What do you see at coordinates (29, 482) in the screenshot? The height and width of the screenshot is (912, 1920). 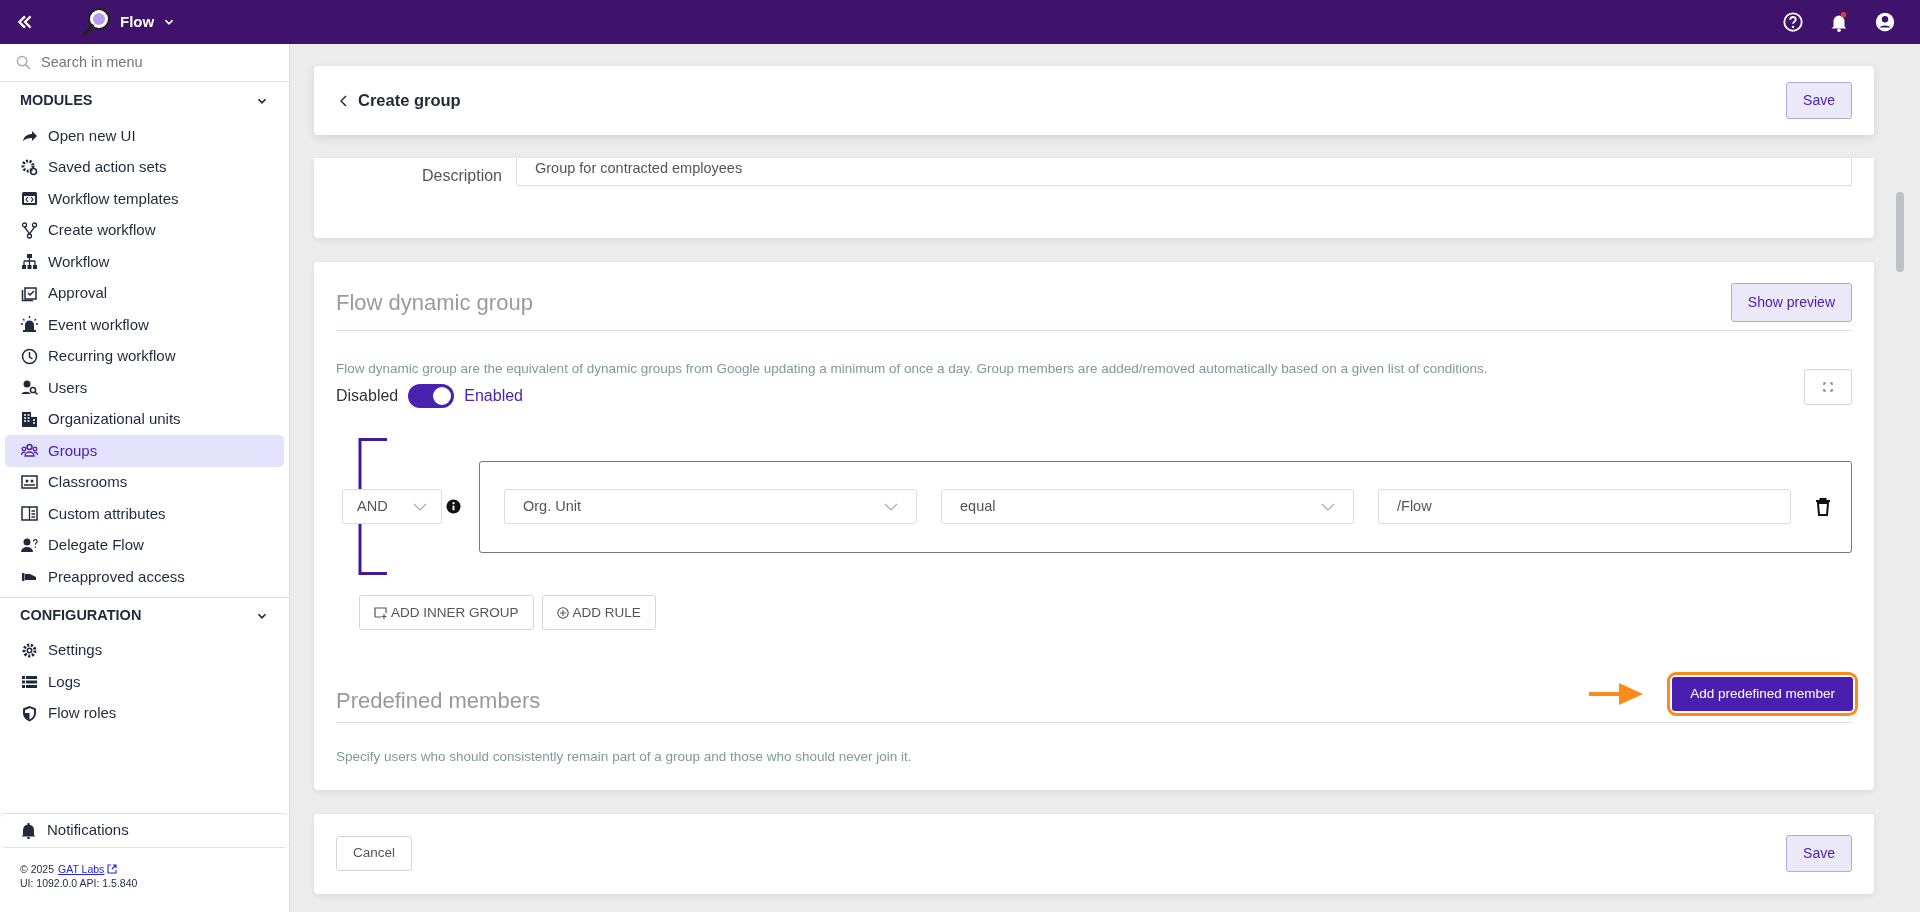 I see `screen-icon` at bounding box center [29, 482].